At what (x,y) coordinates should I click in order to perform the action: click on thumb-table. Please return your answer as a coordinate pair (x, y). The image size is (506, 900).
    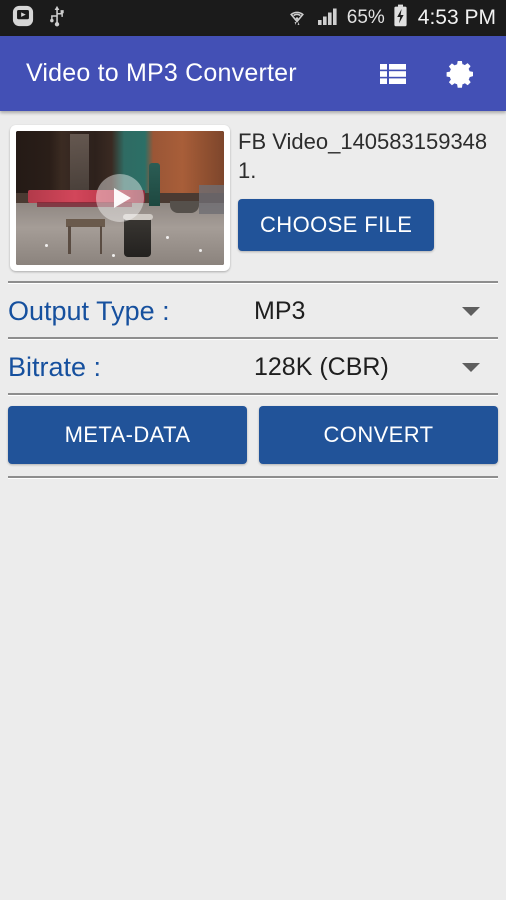
    Looking at the image, I should click on (85, 237).